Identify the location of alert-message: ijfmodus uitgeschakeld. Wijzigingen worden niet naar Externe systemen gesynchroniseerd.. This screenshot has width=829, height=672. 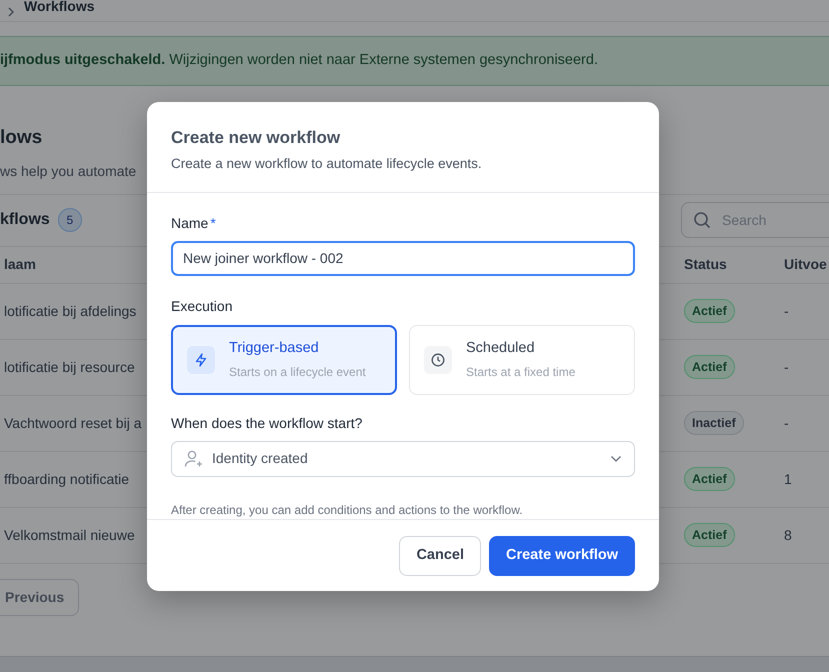
(299, 60).